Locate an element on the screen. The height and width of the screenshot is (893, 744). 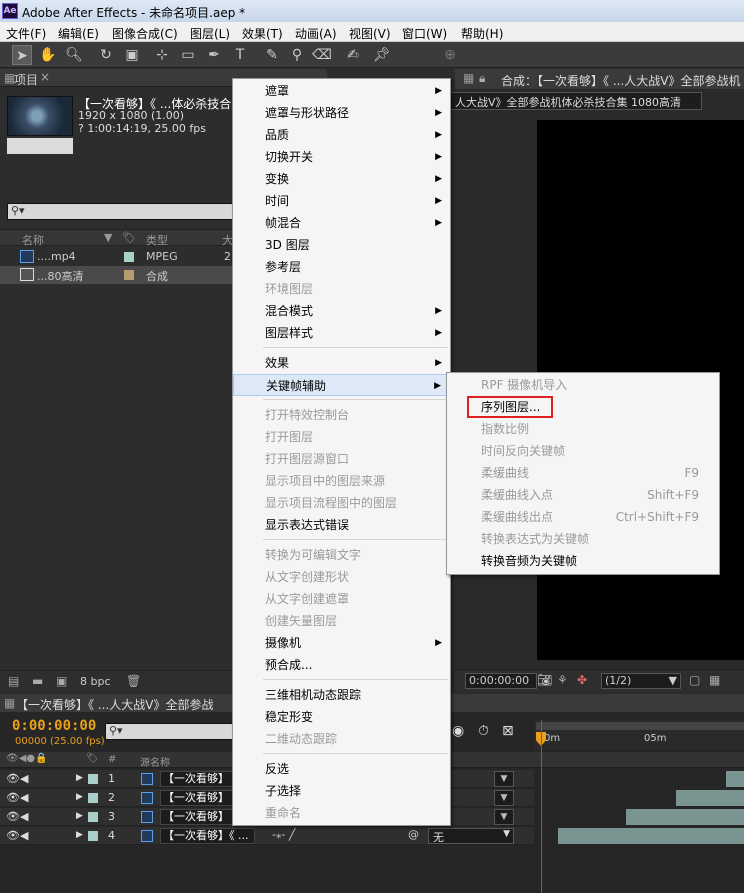
roto-brush-tool-icon: ✍ is located at coordinates (353, 55).